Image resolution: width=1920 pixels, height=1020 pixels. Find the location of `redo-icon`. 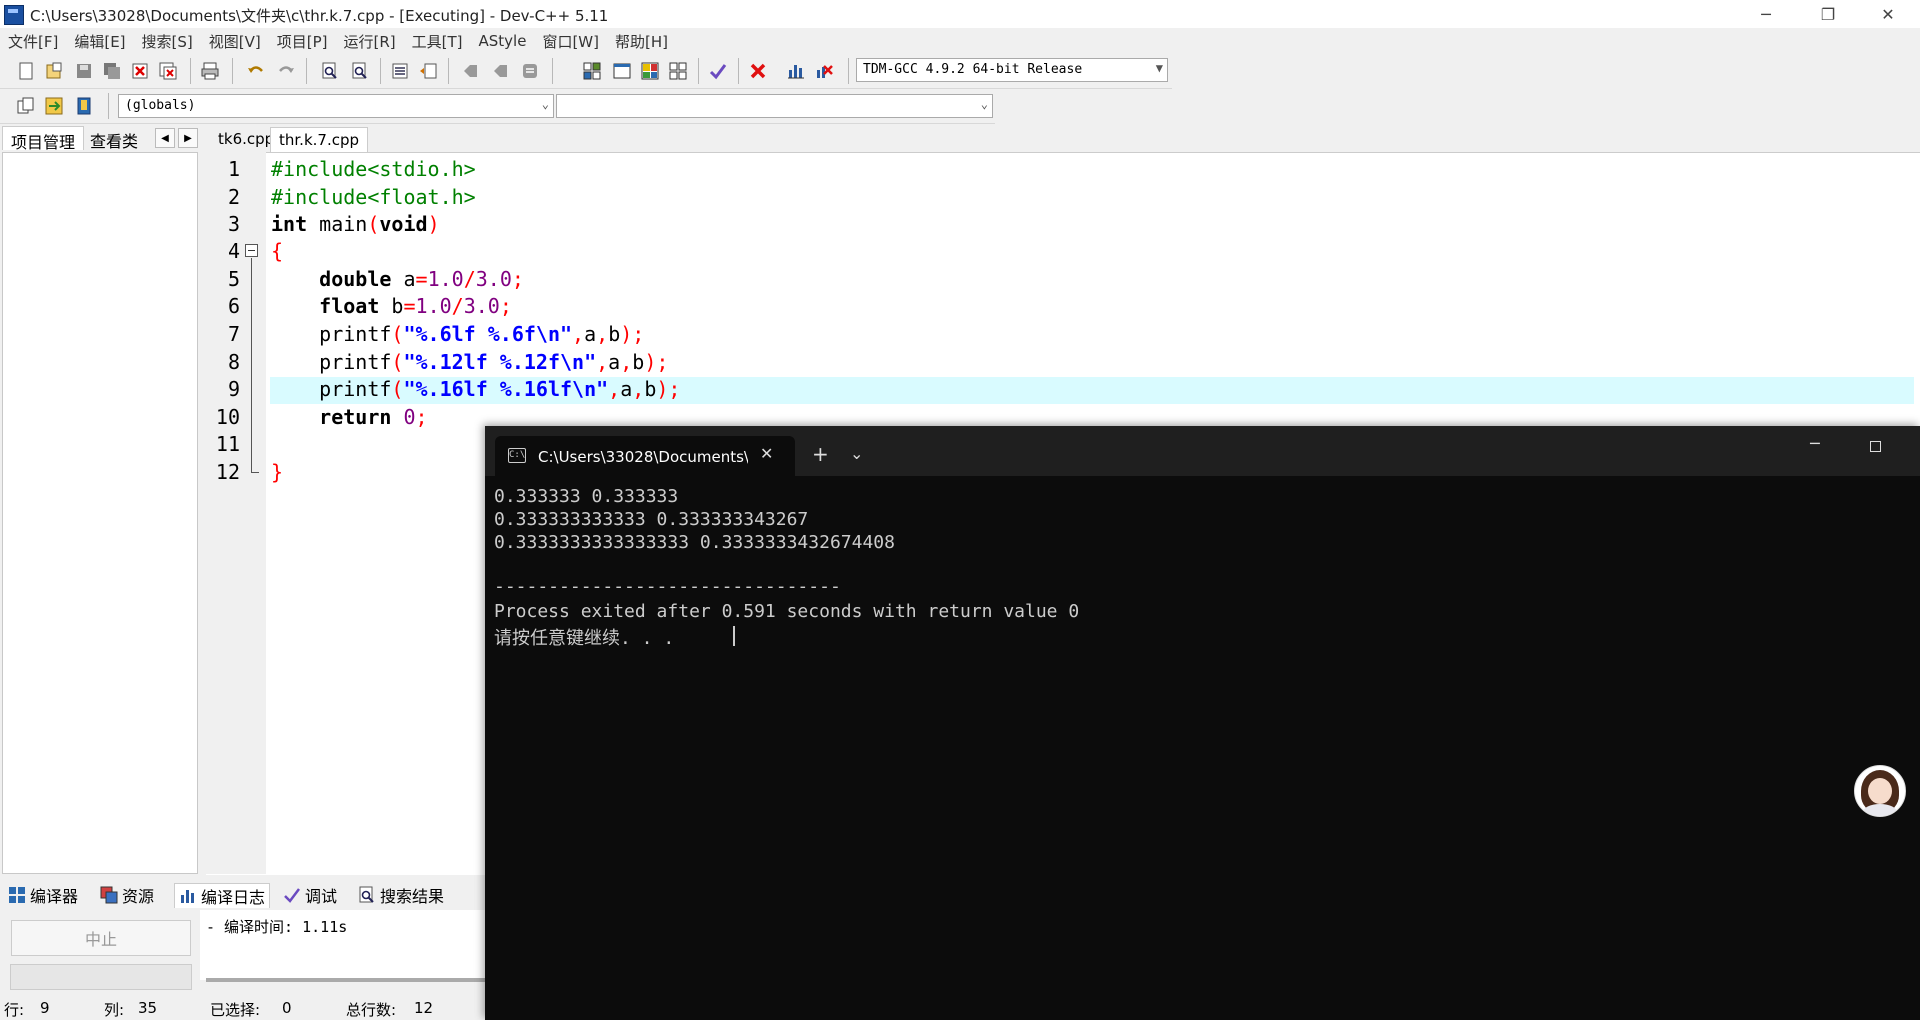

redo-icon is located at coordinates (286, 71).